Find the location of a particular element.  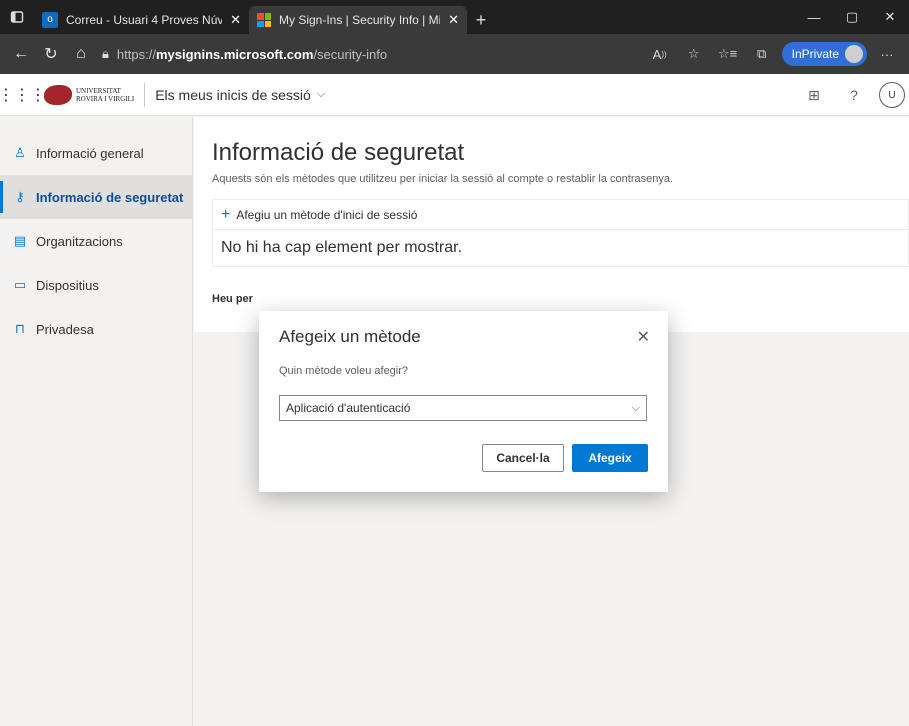

sidebar-item-organizations: ▤ Organitzacions is located at coordinates (96, 241).